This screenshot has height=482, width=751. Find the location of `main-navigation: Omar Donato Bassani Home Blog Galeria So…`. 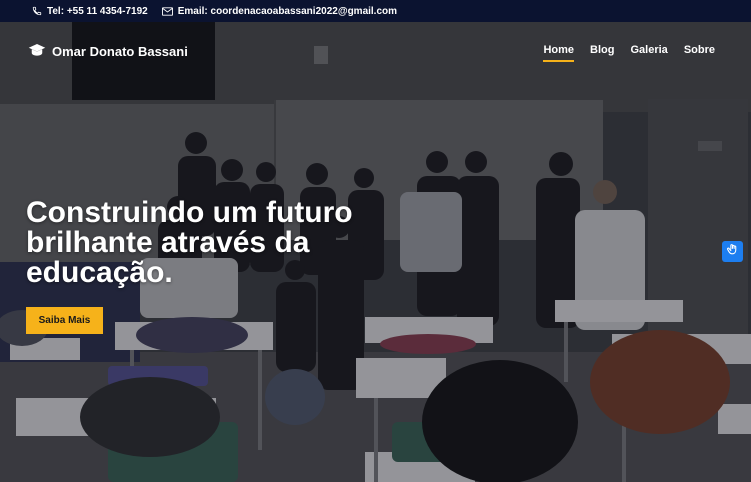

main-navigation: Omar Donato Bassani Home Blog Galeria So… is located at coordinates (375, 52).